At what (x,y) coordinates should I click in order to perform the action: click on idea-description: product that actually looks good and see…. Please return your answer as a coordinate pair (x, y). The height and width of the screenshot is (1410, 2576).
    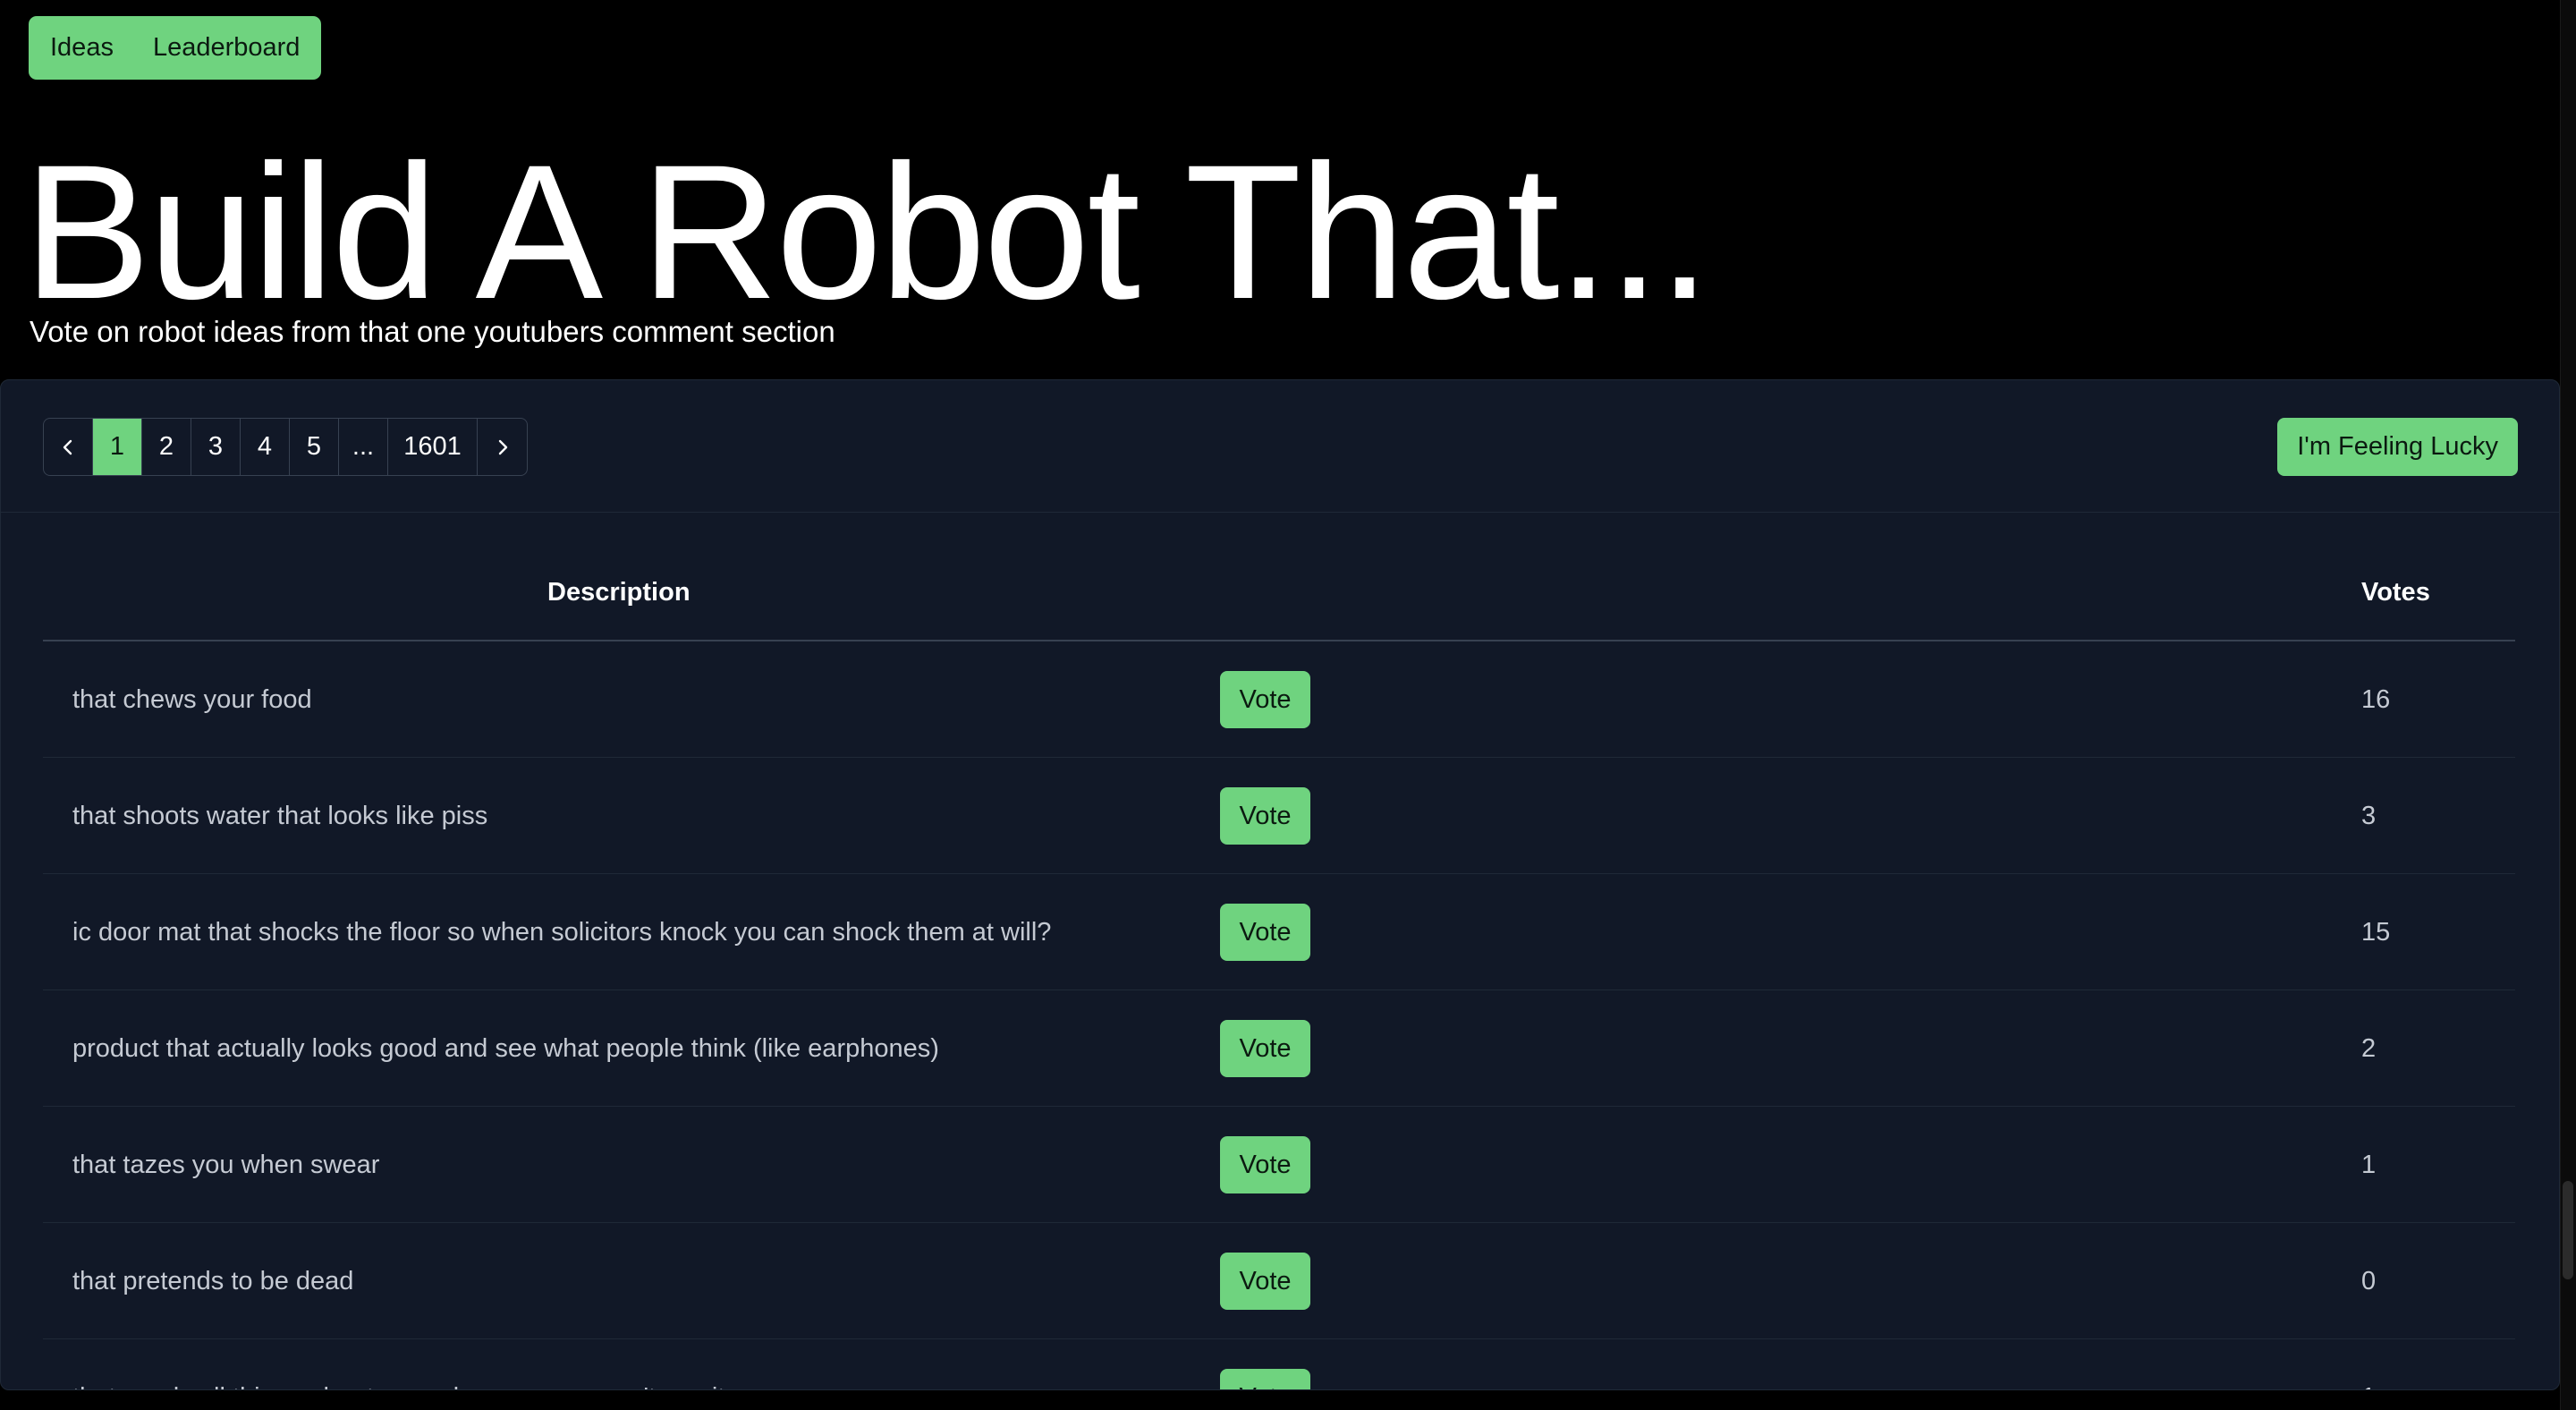
    Looking at the image, I should click on (505, 1049).